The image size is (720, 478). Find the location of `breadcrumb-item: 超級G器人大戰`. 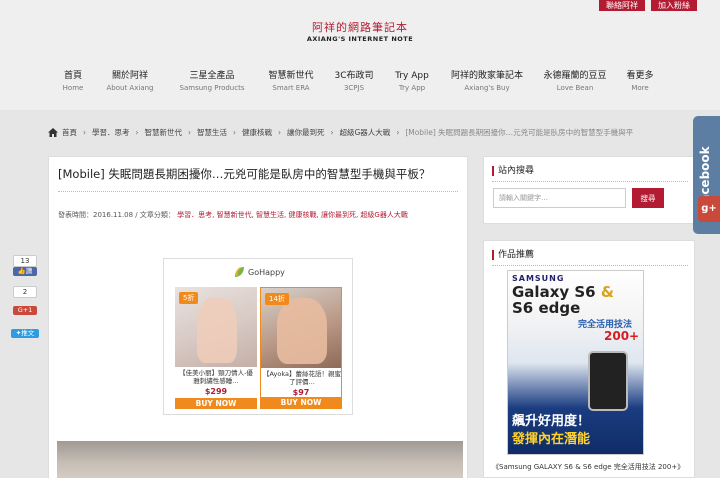

breadcrumb-item: 超級G器人大戰 is located at coordinates (365, 132).